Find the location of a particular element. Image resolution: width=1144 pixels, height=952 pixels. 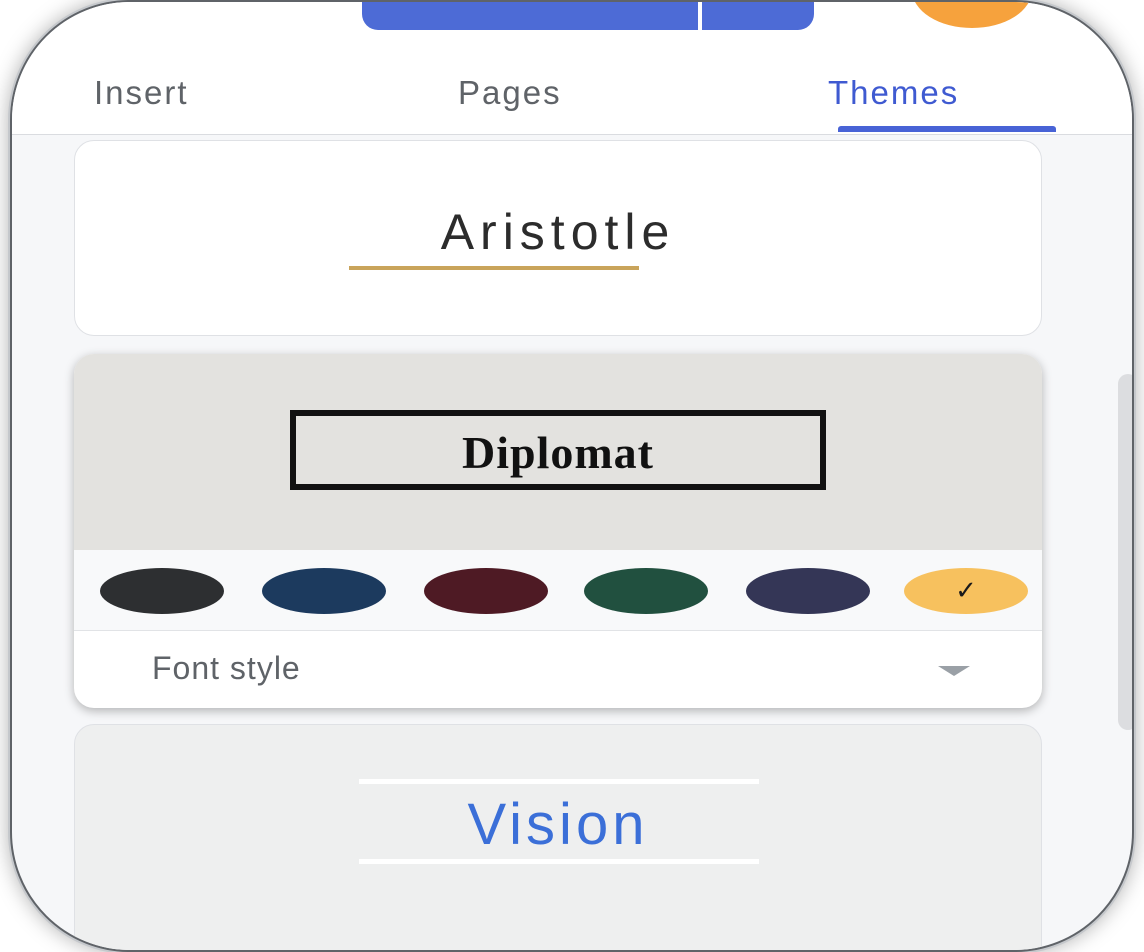

color-swatch-maroon is located at coordinates (486, 591).